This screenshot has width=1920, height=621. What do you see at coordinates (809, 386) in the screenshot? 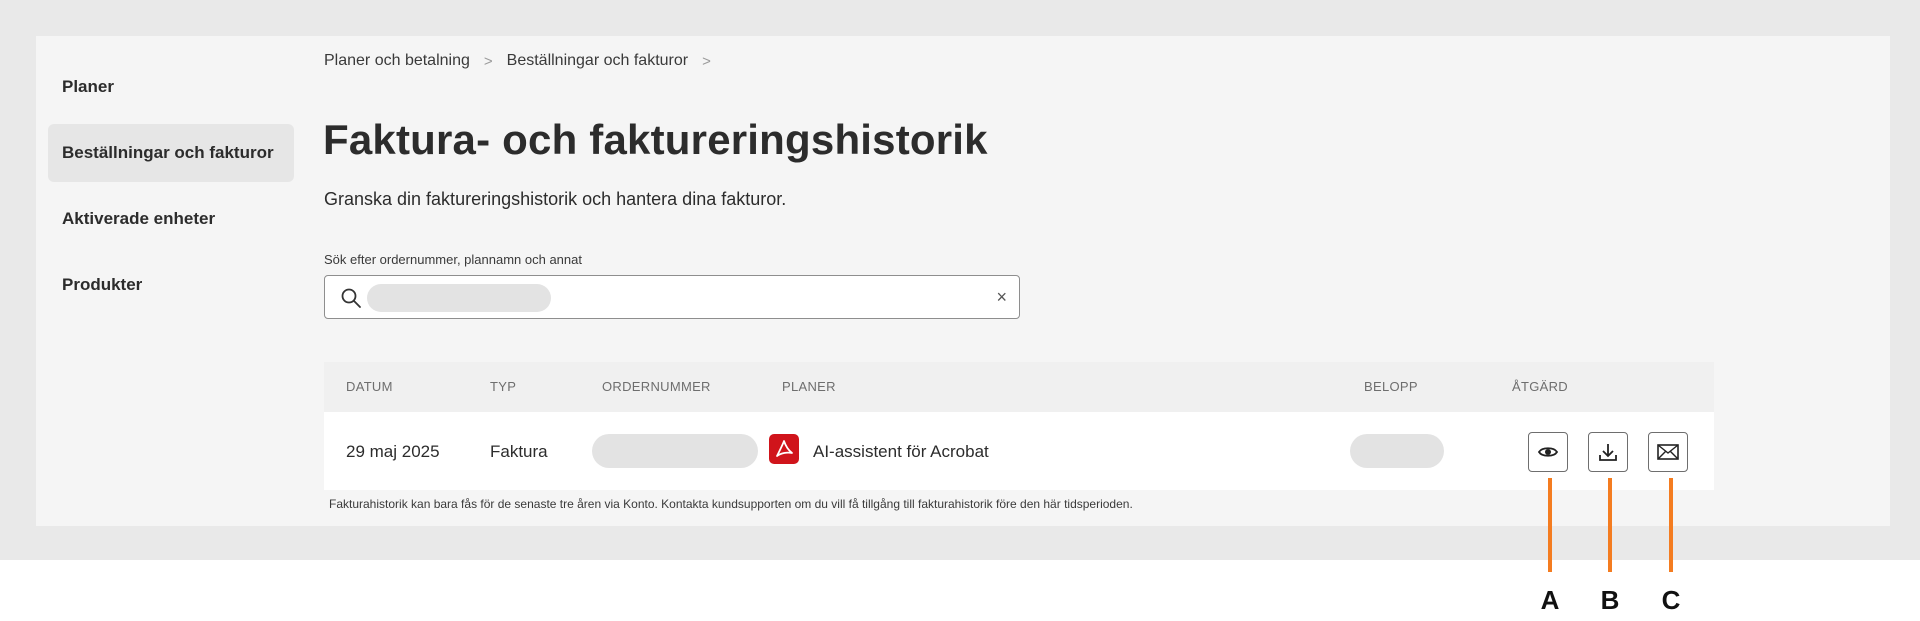
I see `column-header-plans: PLANER` at bounding box center [809, 386].